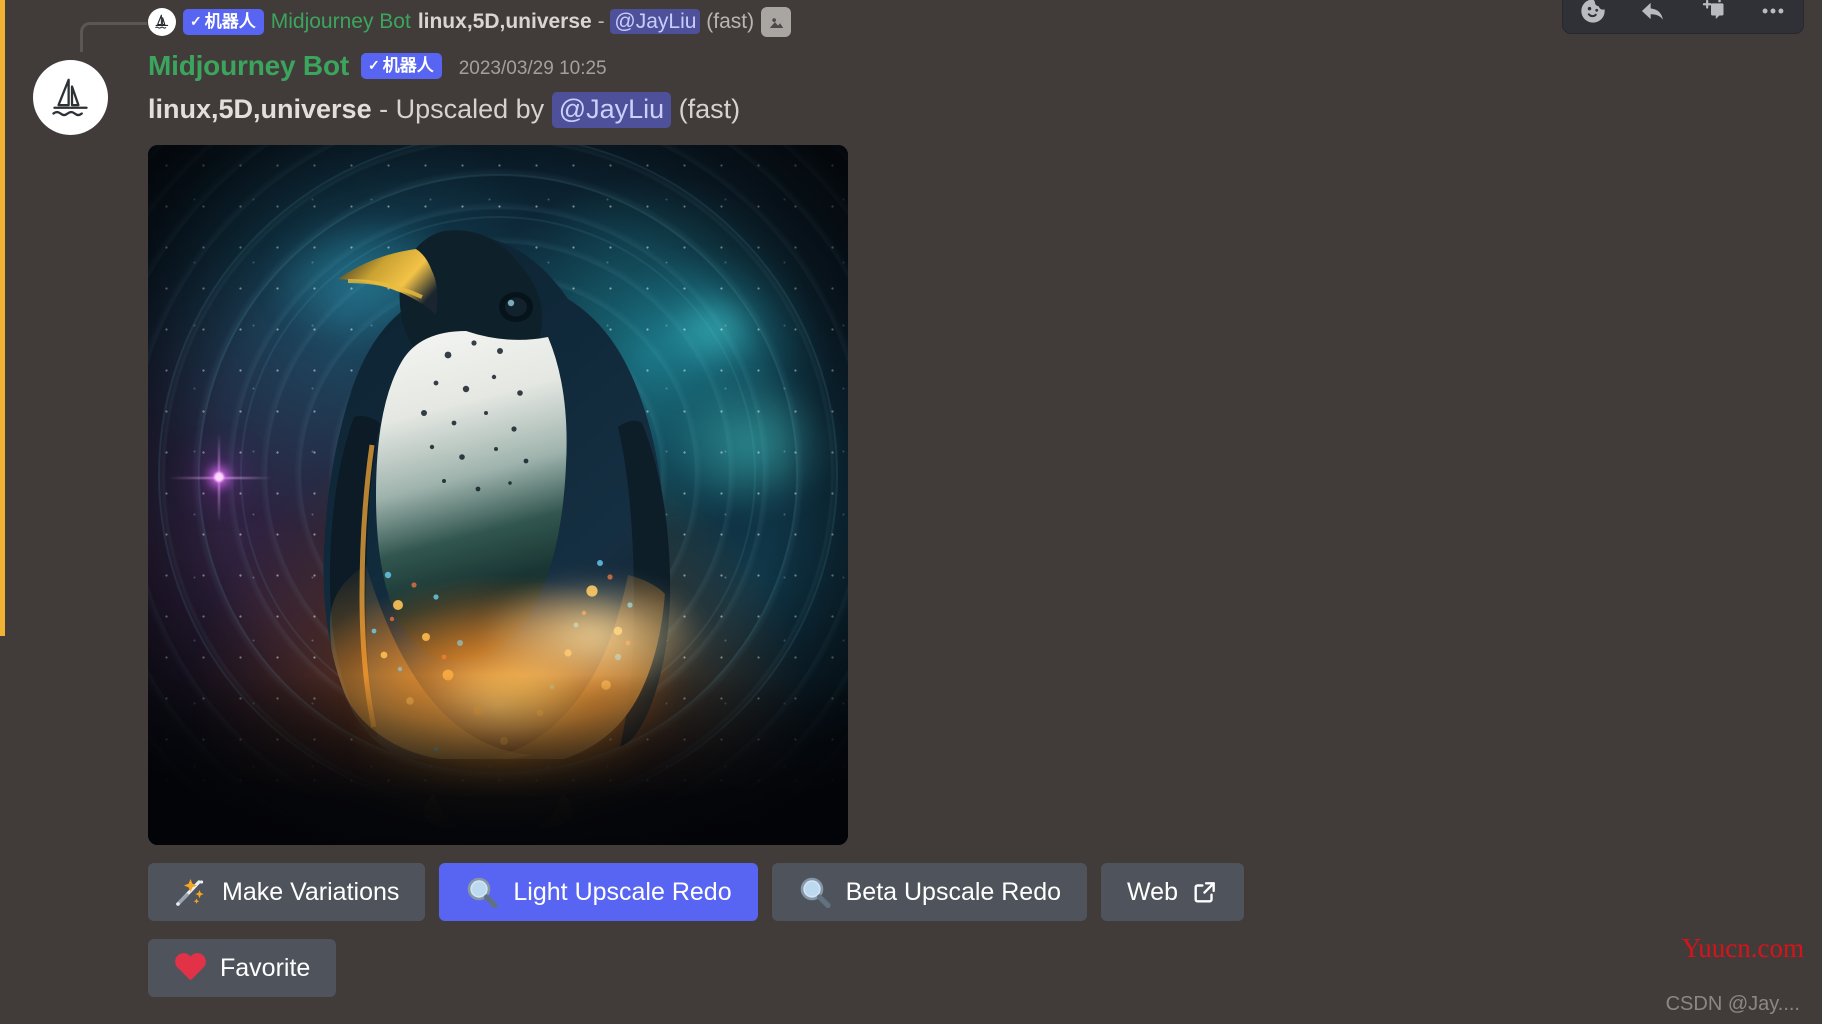  I want to click on mention-highlight-bar, so click(2, 318).